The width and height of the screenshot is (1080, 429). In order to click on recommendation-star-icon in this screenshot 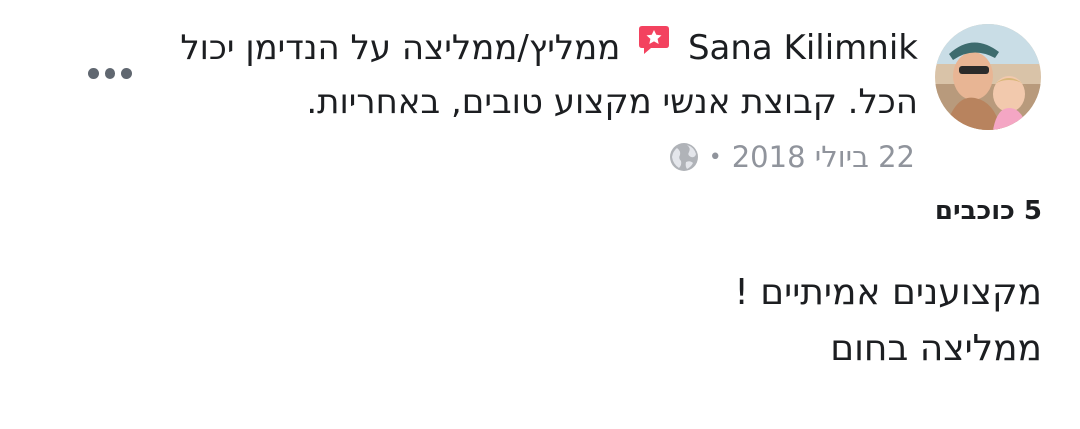, I will do `click(654, 46)`.